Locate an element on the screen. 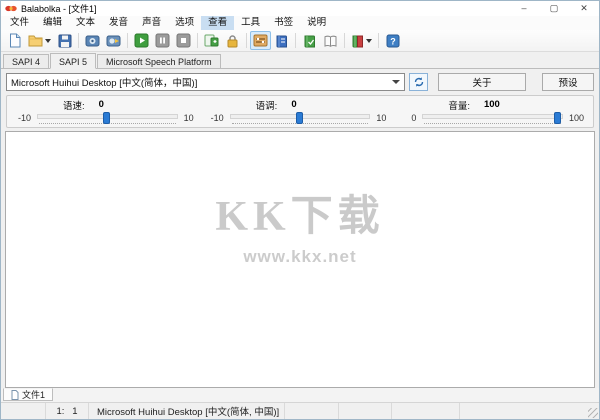  save-audio-icon is located at coordinates (92, 41).